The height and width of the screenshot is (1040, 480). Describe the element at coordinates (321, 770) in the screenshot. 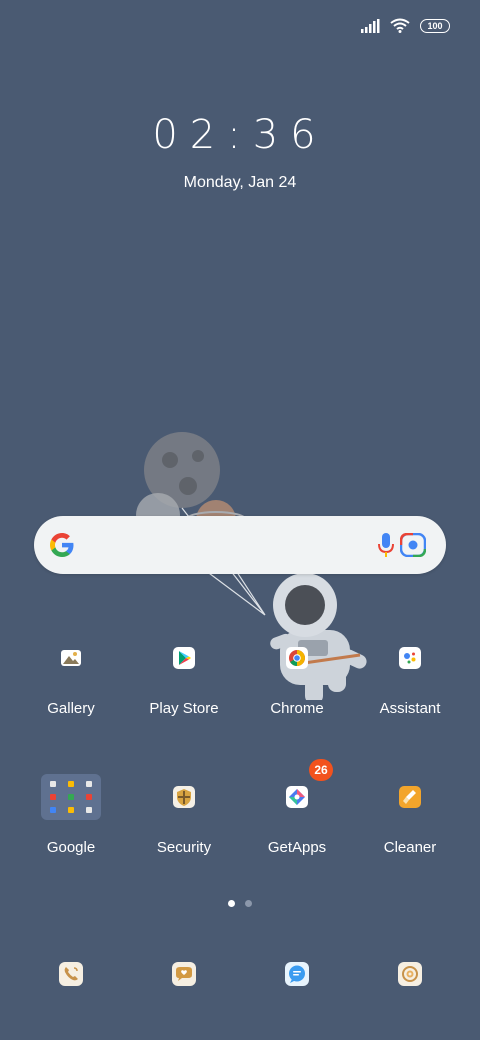

I see `notification-badge: 26` at that location.